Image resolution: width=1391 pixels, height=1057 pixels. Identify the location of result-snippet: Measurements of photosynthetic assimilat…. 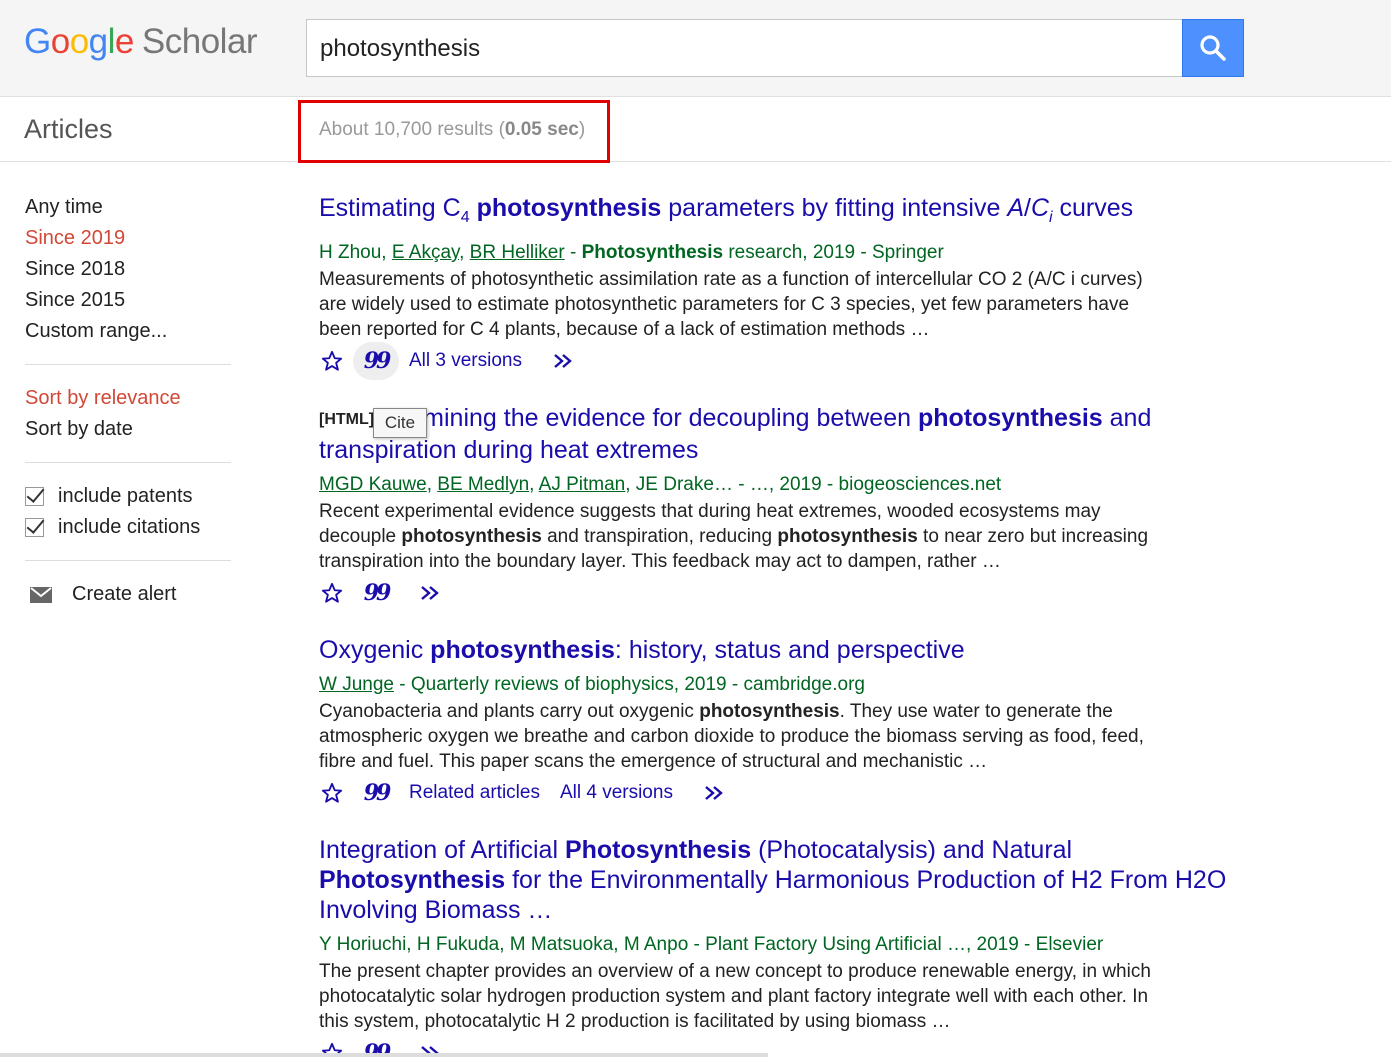
(731, 304).